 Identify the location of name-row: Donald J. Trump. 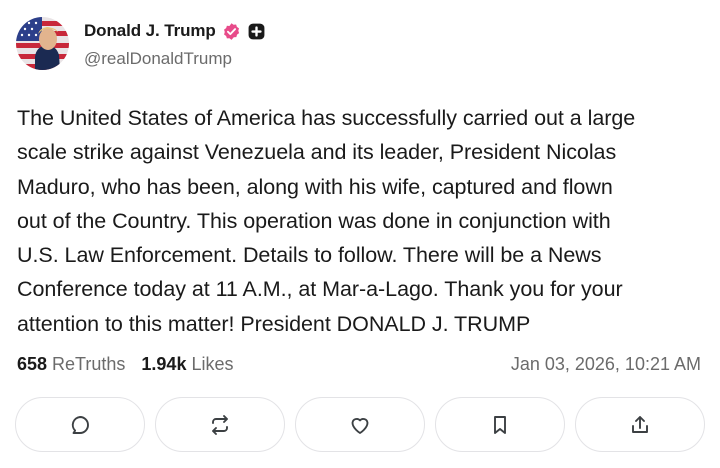
(175, 31).